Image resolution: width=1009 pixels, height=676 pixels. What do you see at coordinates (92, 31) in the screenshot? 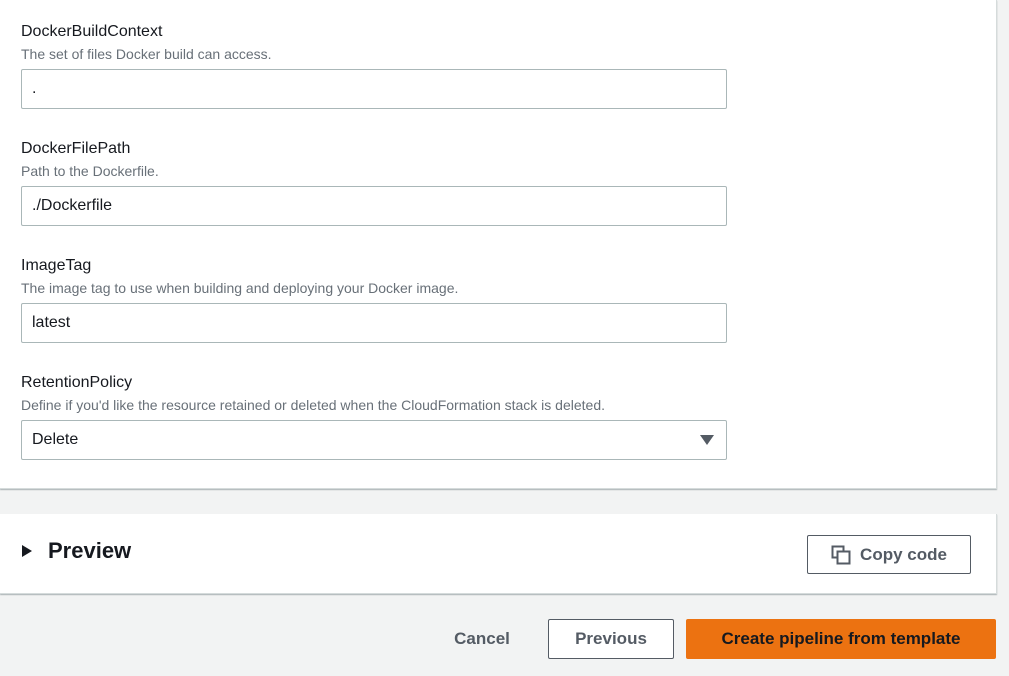
I see `field-label: DockerBuildContext` at bounding box center [92, 31].